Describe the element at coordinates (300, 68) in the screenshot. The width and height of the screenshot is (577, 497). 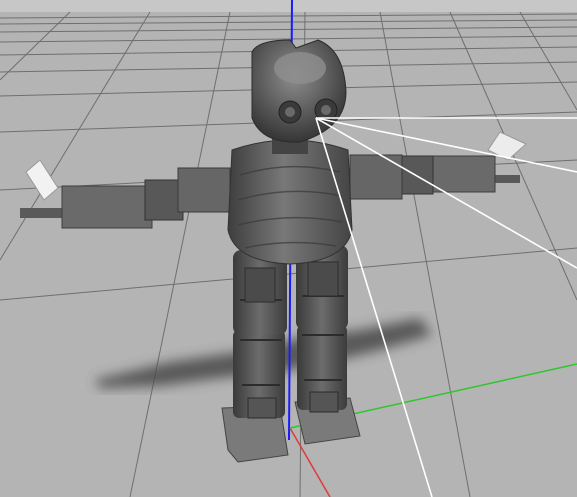
I see `face-visor` at that location.